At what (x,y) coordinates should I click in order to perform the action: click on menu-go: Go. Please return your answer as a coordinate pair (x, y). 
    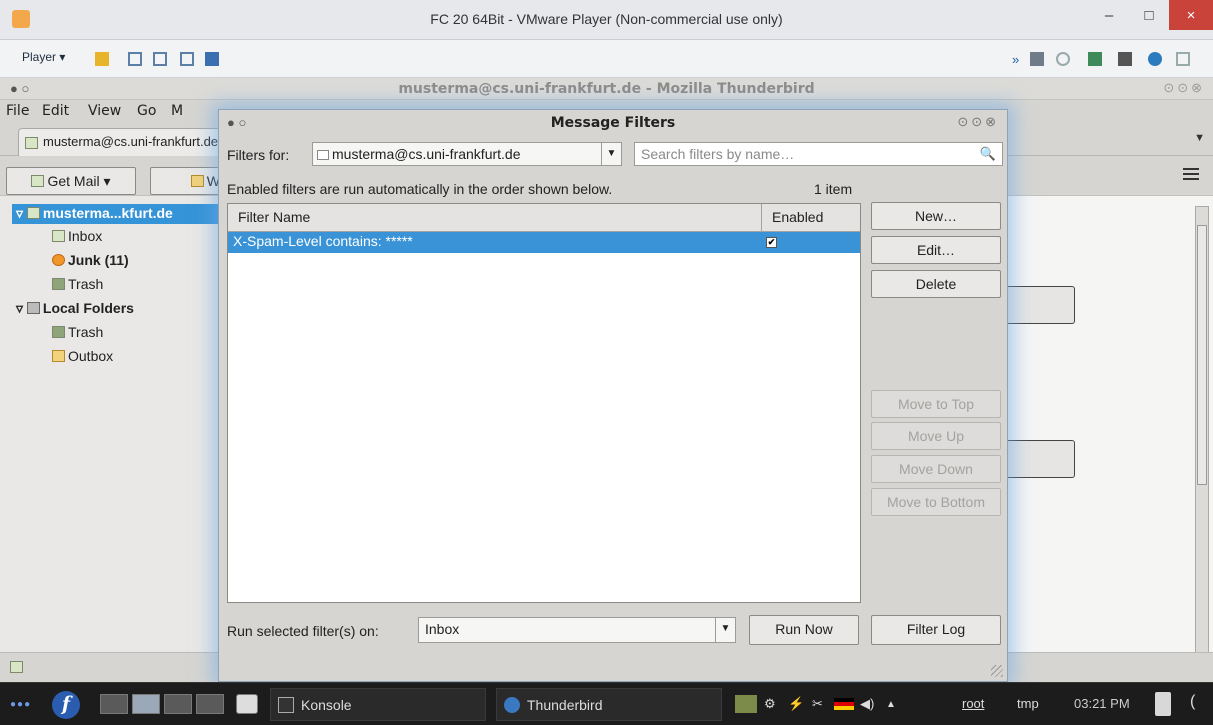
    Looking at the image, I should click on (146, 111).